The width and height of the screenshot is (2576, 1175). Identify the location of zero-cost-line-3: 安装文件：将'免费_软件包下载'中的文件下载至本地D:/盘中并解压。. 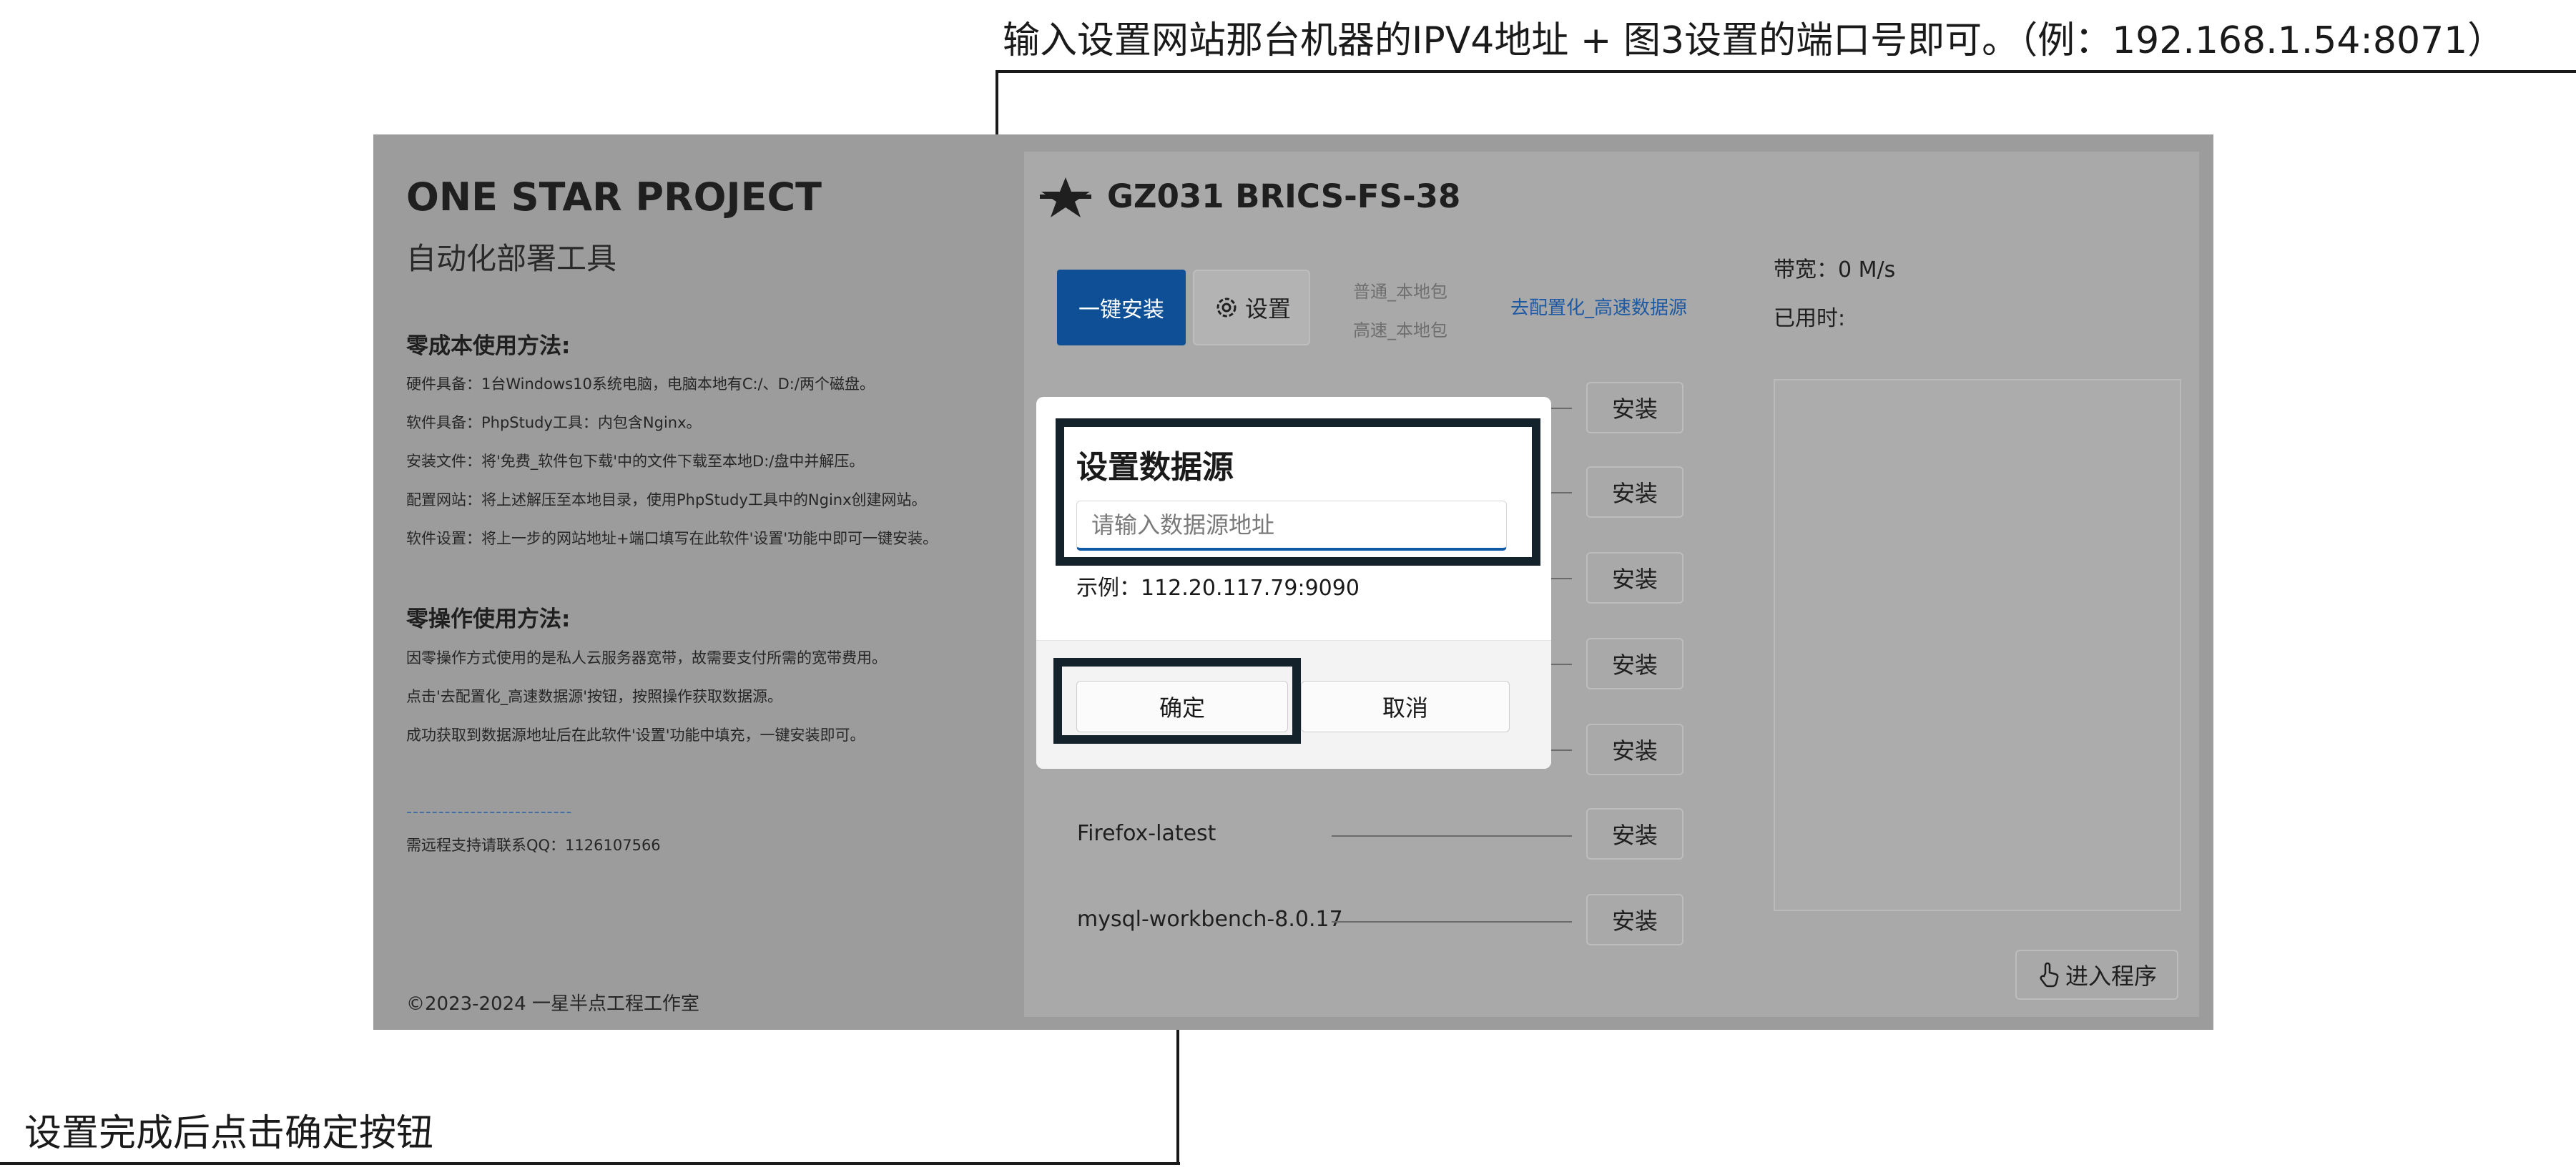
(636, 461).